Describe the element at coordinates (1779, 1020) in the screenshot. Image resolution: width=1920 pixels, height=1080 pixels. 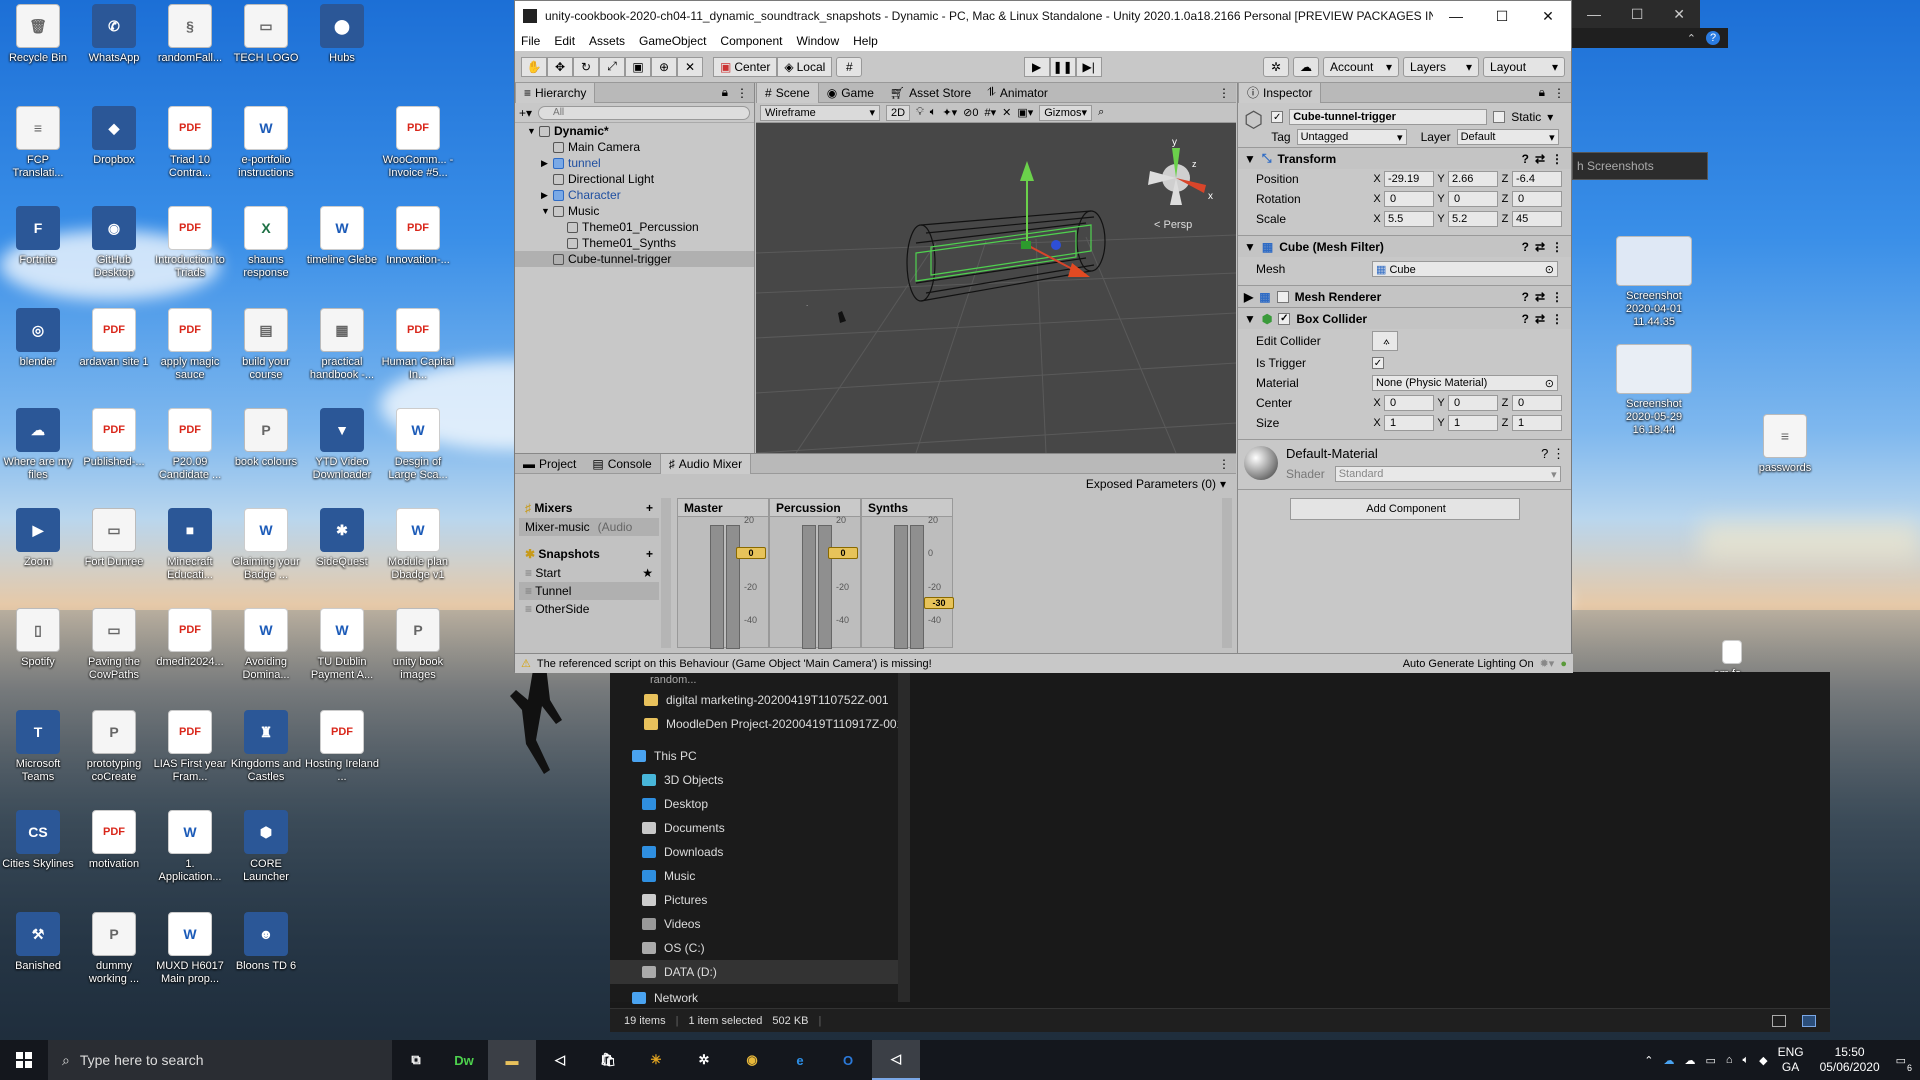
I see `details-view-icon` at that location.